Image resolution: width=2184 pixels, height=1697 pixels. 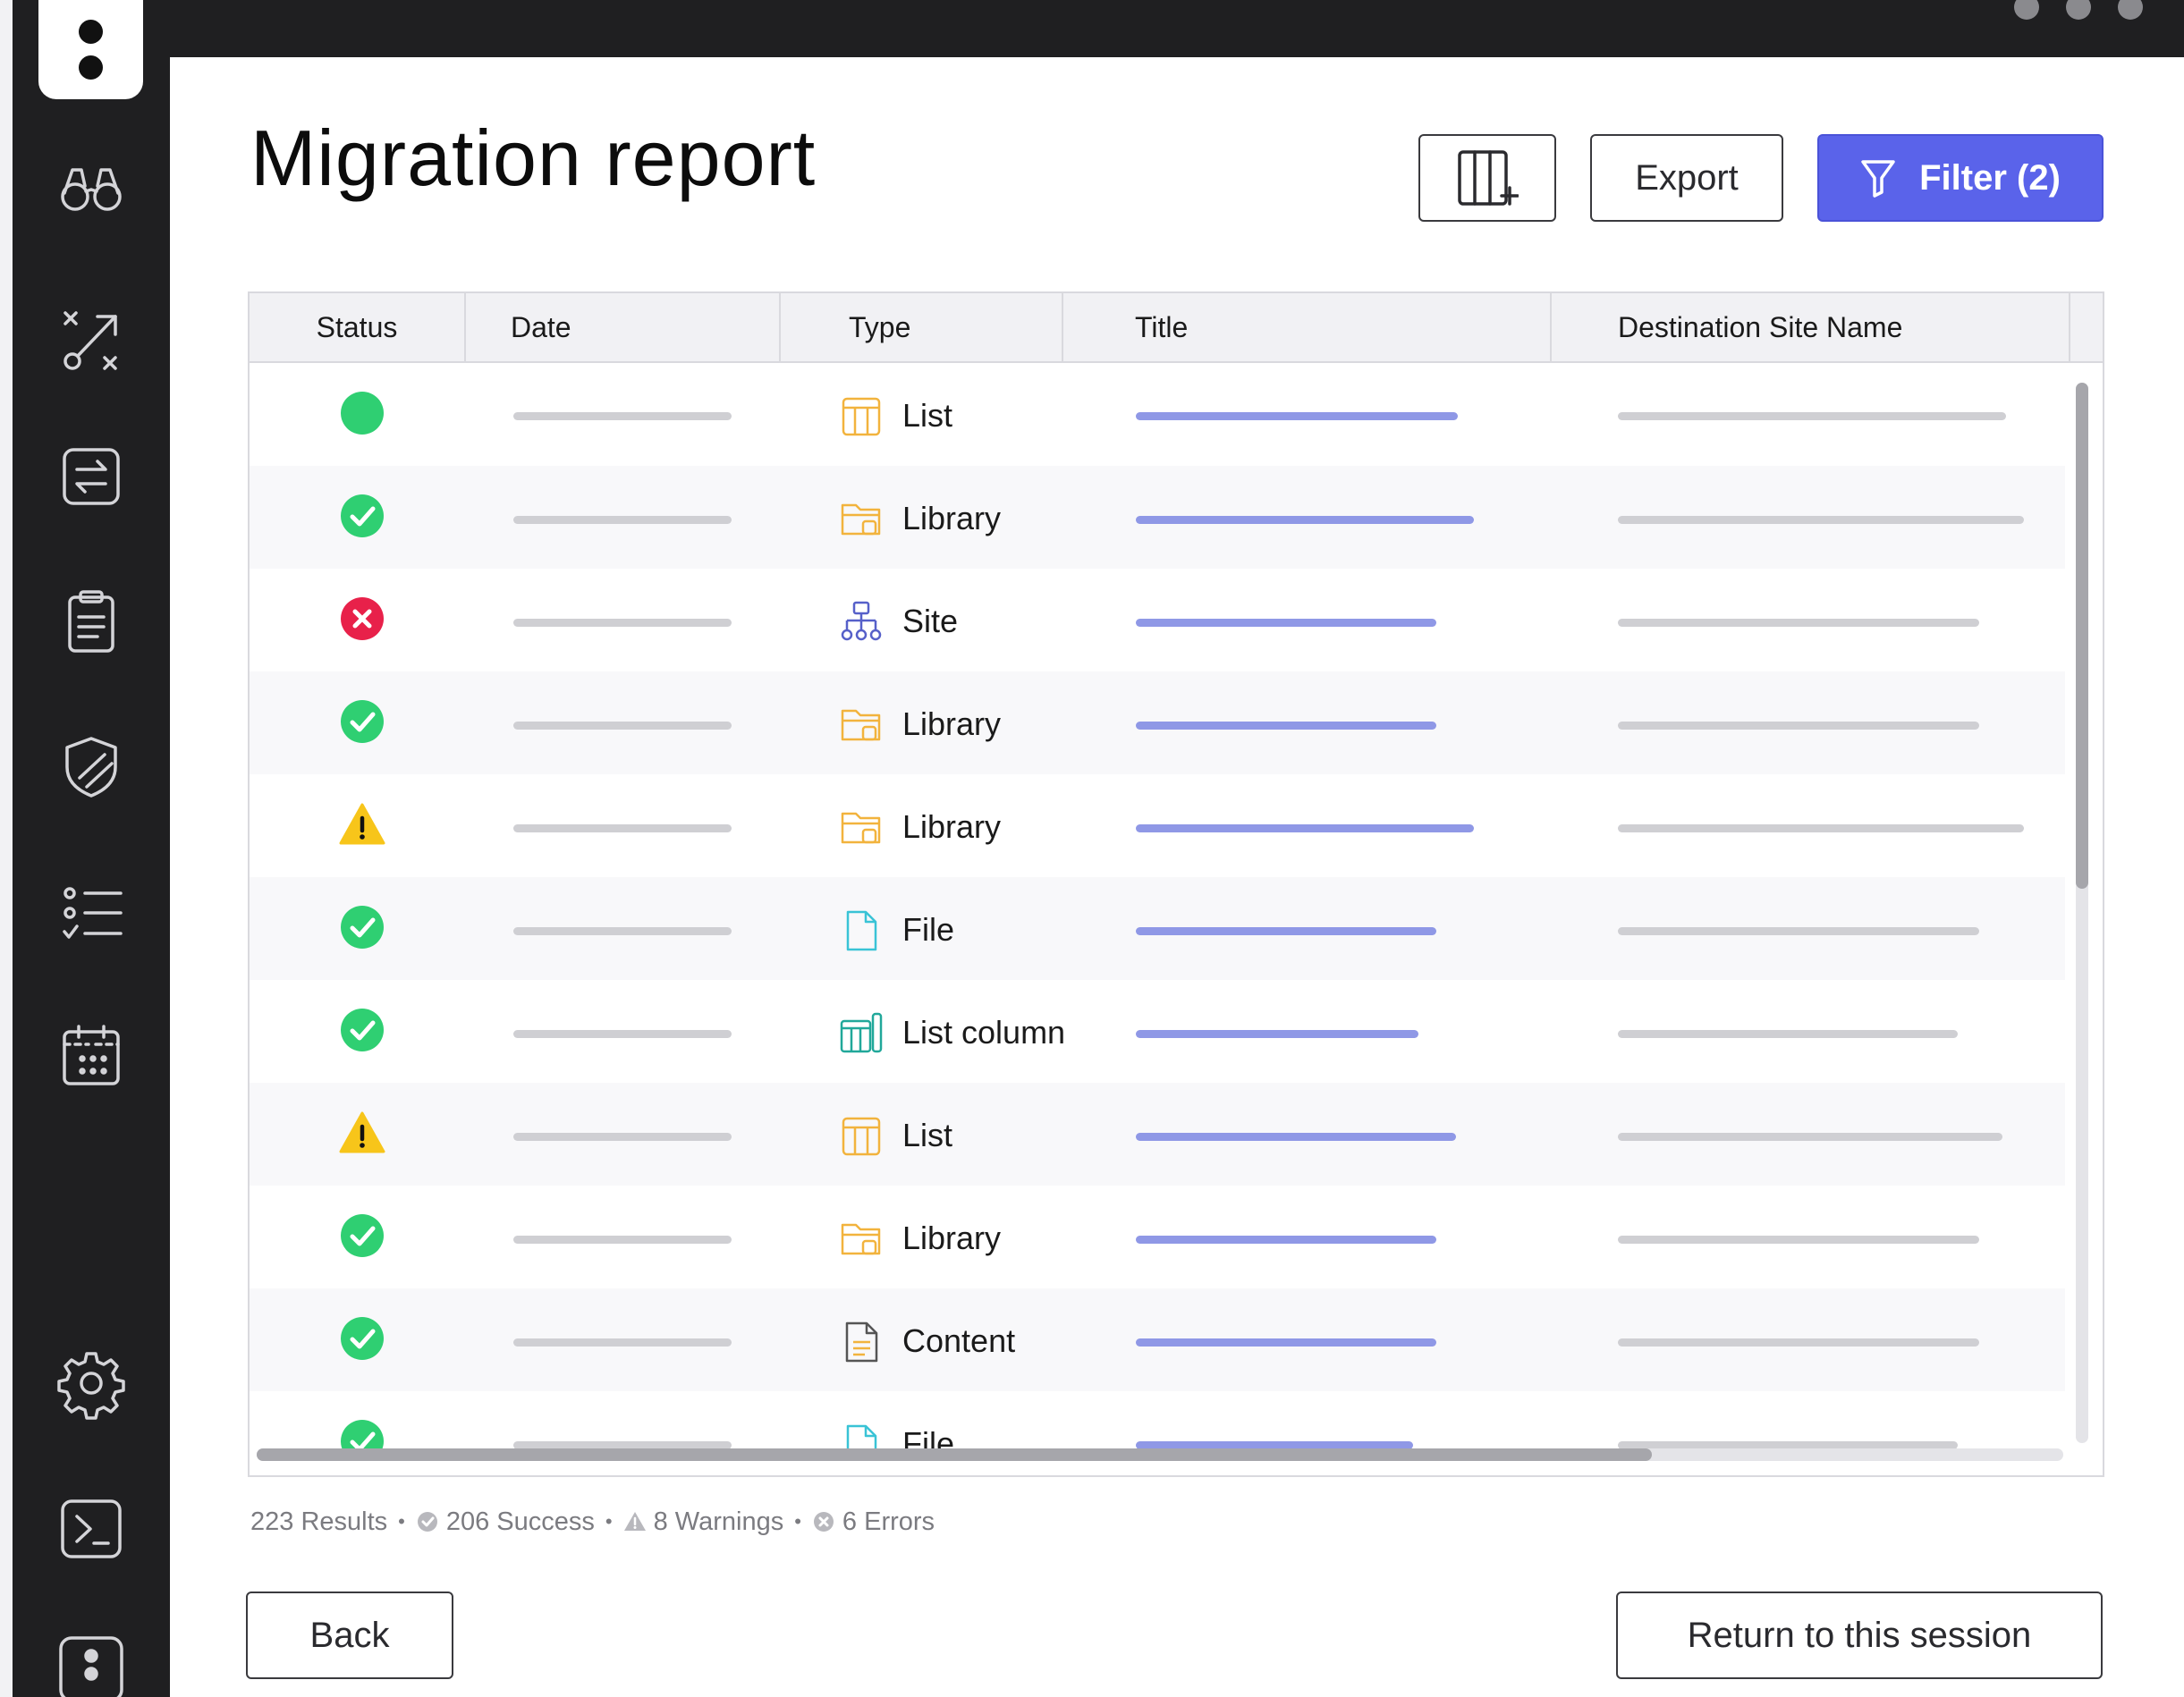 What do you see at coordinates (91, 1384) in the screenshot?
I see `gear-icon` at bounding box center [91, 1384].